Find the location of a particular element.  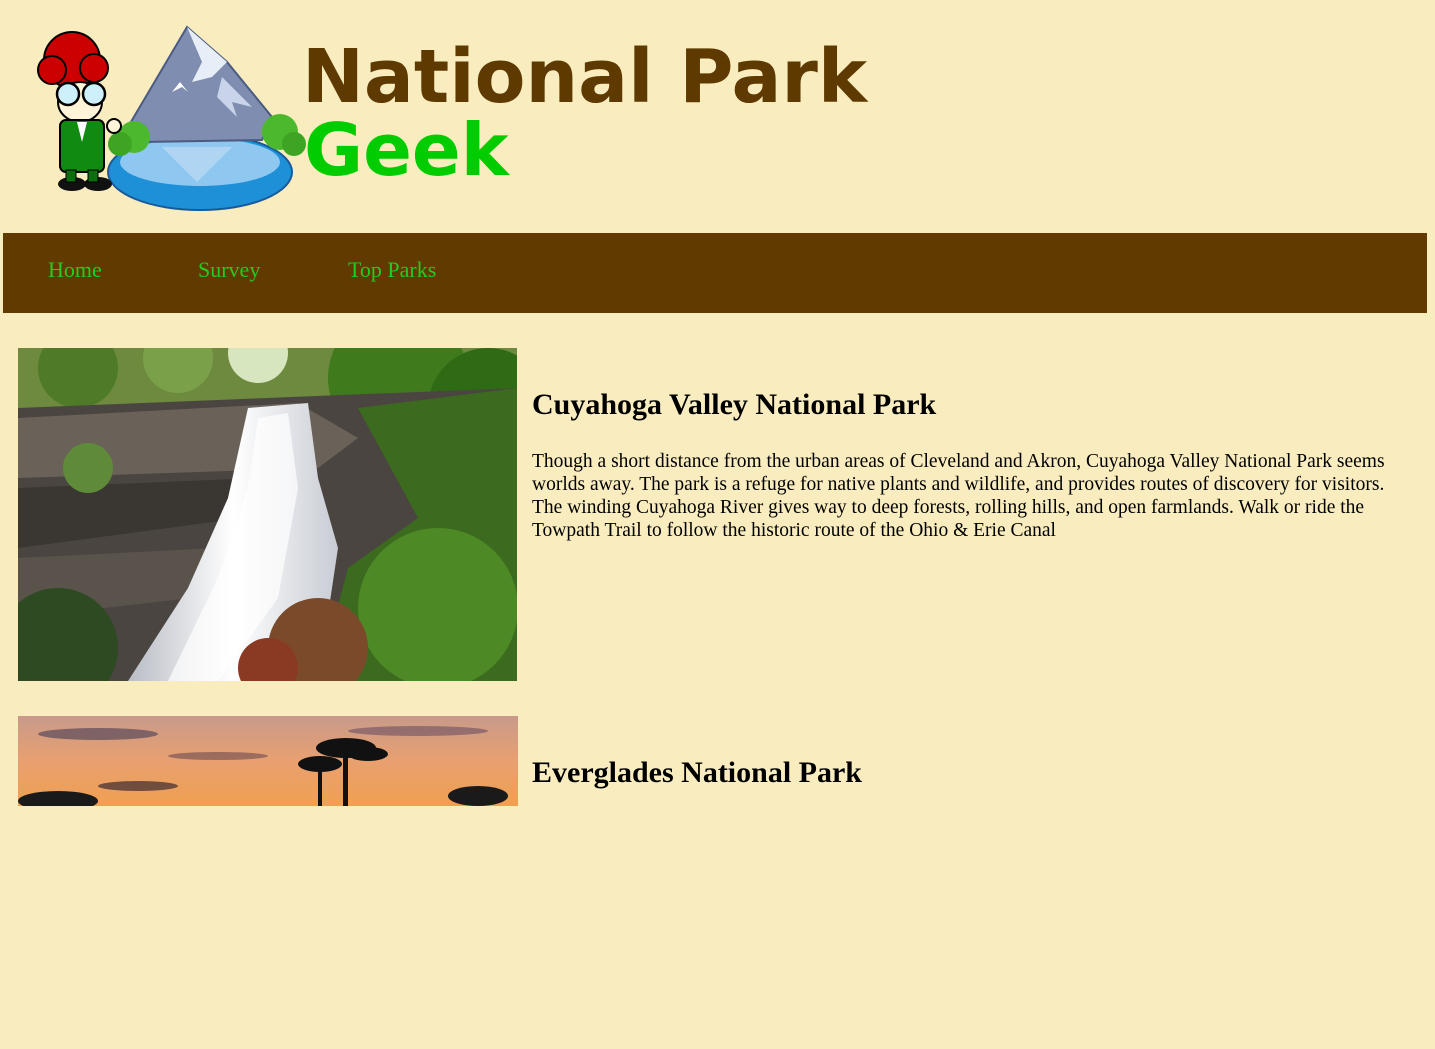

nav-link-home: Home is located at coordinates (75, 270).